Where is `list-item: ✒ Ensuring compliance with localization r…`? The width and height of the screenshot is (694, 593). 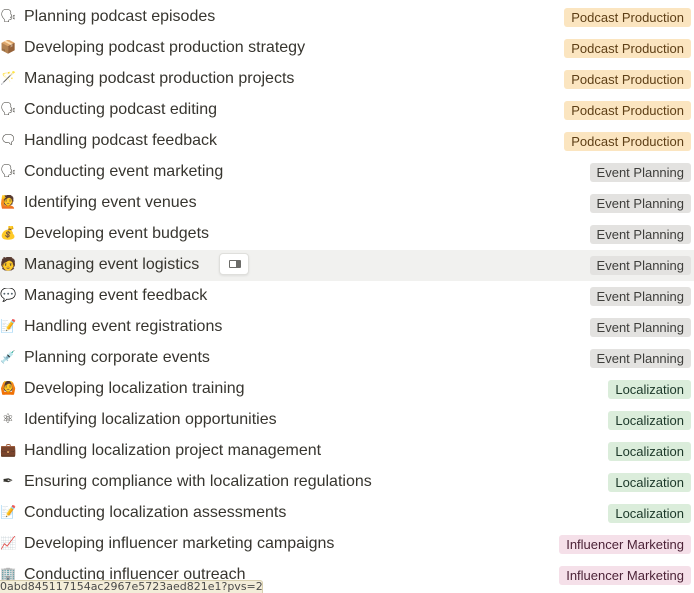 list-item: ✒ Ensuring compliance with localization r… is located at coordinates (347, 482).